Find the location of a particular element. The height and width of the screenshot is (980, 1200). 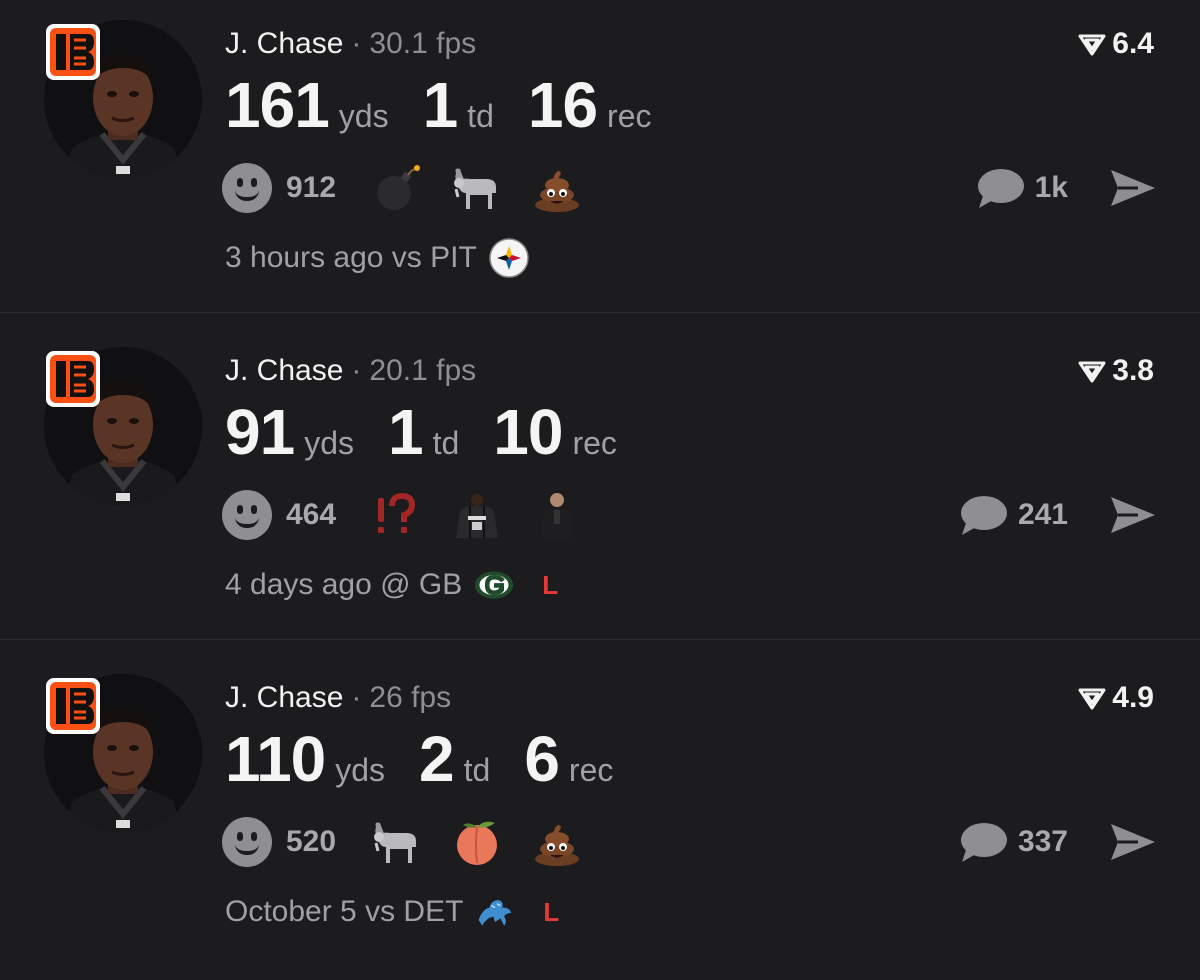

post-meta: 4 days ago @ GB L is located at coordinates (391, 585).